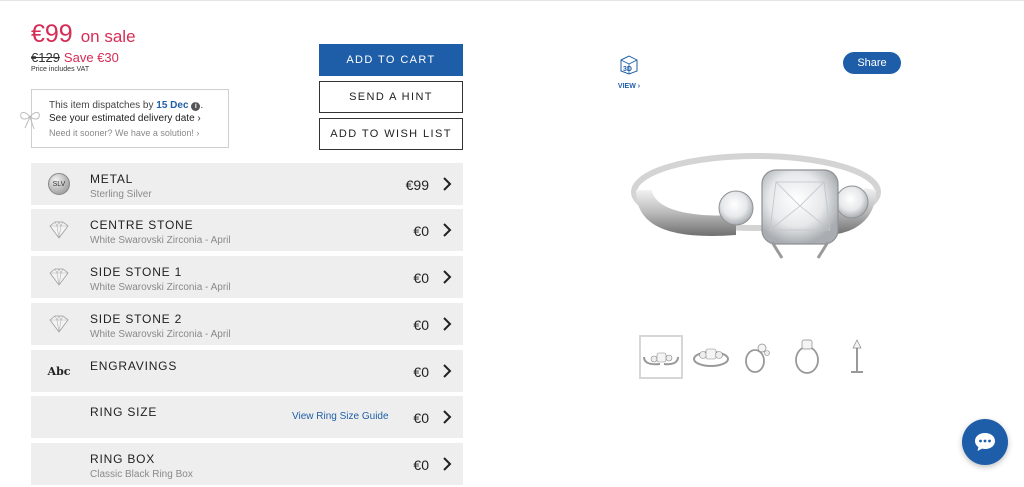 This screenshot has height=487, width=1024. I want to click on option-title: METAL, so click(112, 179).